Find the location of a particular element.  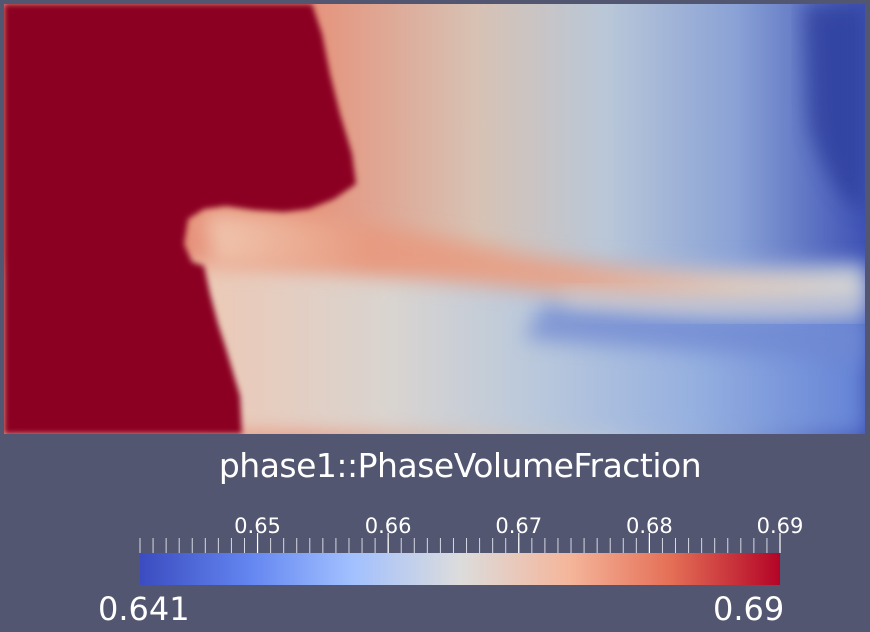

color-legend: 0.65 0.66 0.67 0.68 0.69 is located at coordinates (471, 549).